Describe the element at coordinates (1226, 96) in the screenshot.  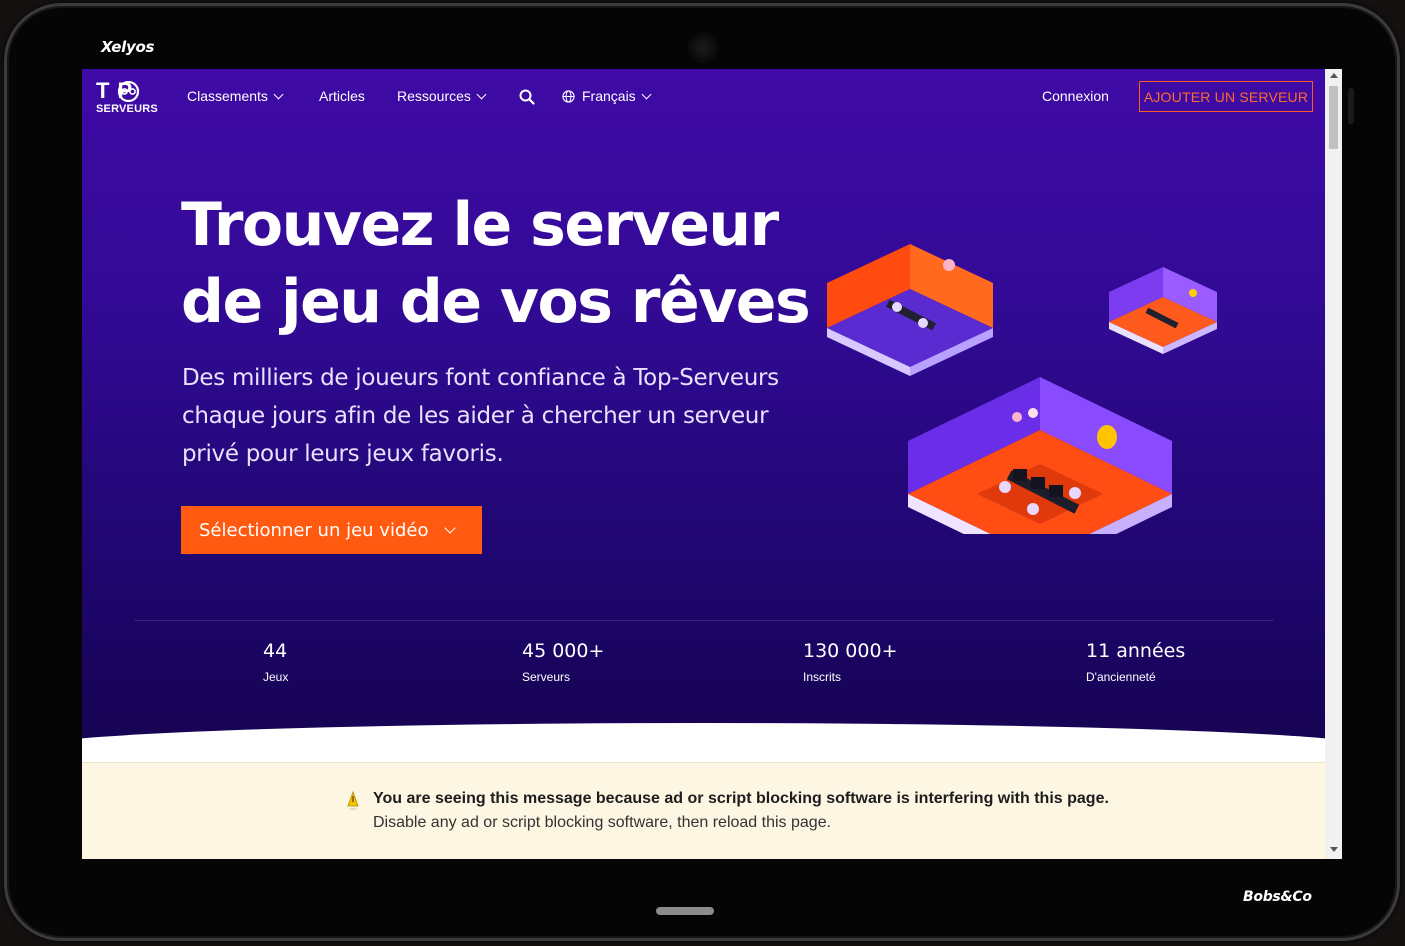
I see `add-server-button: AJOUTER UN SERVEUR` at that location.